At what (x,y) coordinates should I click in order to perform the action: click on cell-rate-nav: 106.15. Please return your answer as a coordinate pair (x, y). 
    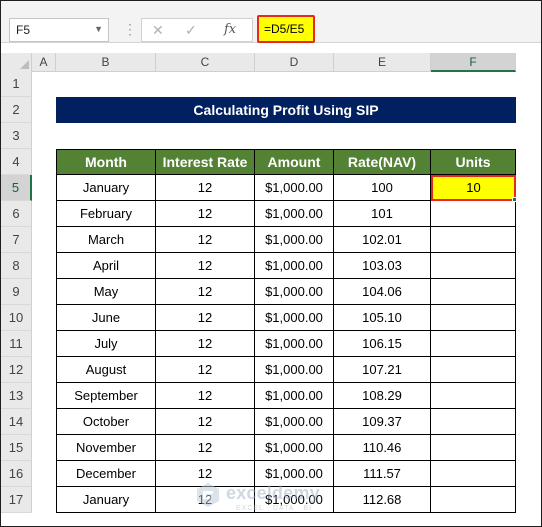
    Looking at the image, I should click on (382, 344).